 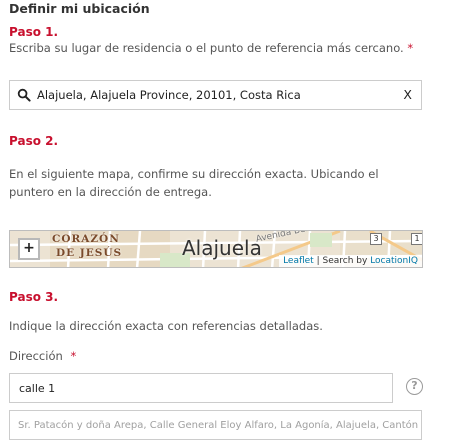 What do you see at coordinates (34, 32) in the screenshot?
I see `step1-label: Paso 1.` at bounding box center [34, 32].